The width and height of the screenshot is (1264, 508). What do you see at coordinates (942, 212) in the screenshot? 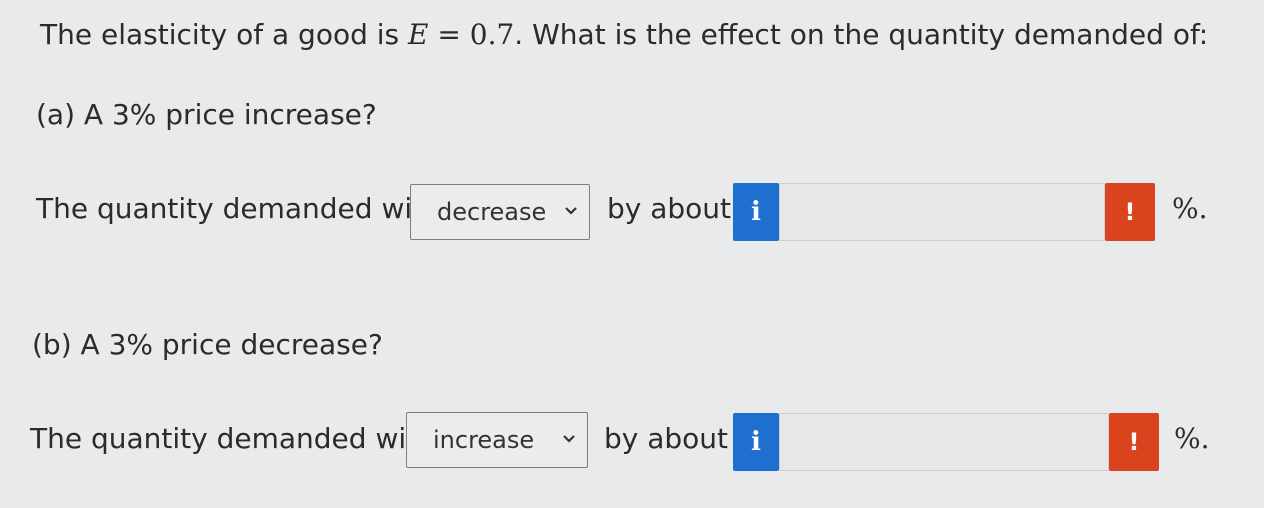
I see `part-a-percent-input` at bounding box center [942, 212].